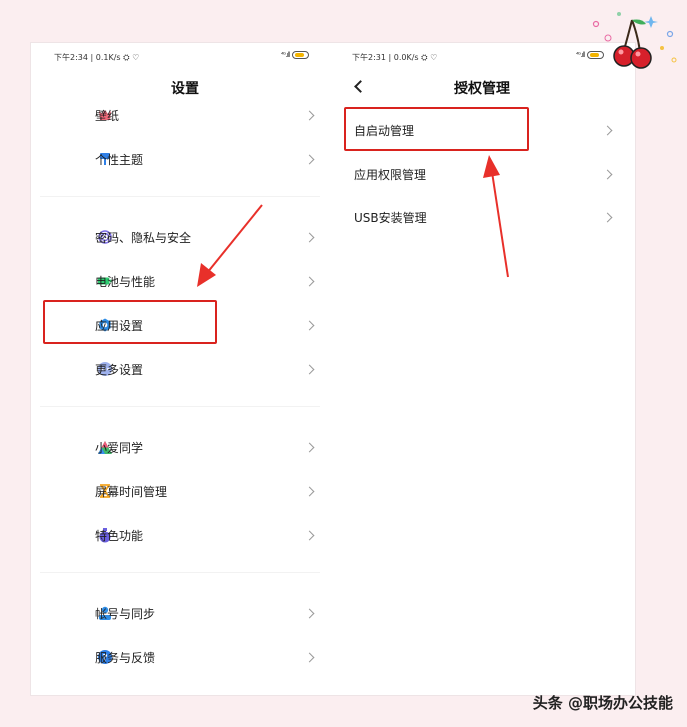  What do you see at coordinates (496, 216) in the screenshot?
I see `red-arrow-right` at bounding box center [496, 216].